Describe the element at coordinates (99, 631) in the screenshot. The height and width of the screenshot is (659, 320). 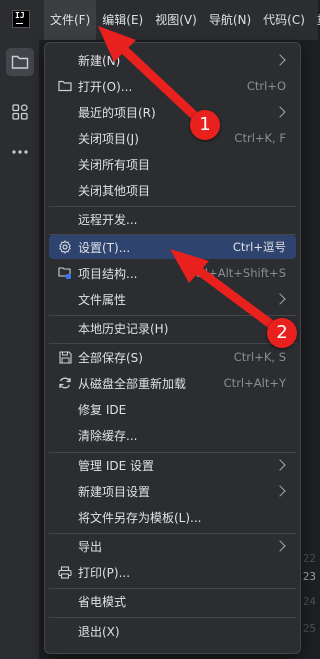
I see `menu-item-label: 退出(X)` at that location.